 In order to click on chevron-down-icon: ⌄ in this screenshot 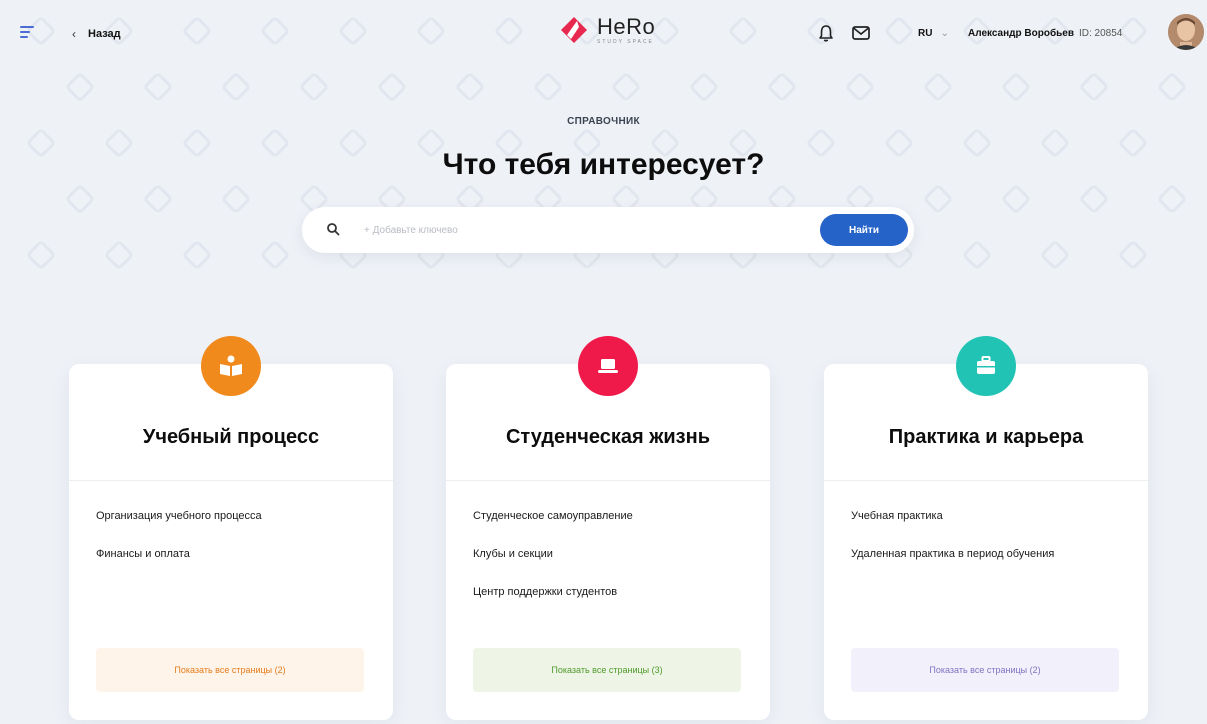, I will do `click(944, 33)`.